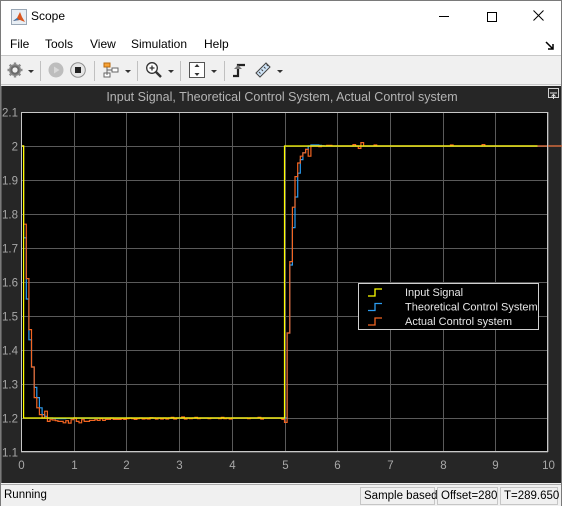  Describe the element at coordinates (10, 318) in the screenshot. I see `y-tick-label: 1.5` at that location.